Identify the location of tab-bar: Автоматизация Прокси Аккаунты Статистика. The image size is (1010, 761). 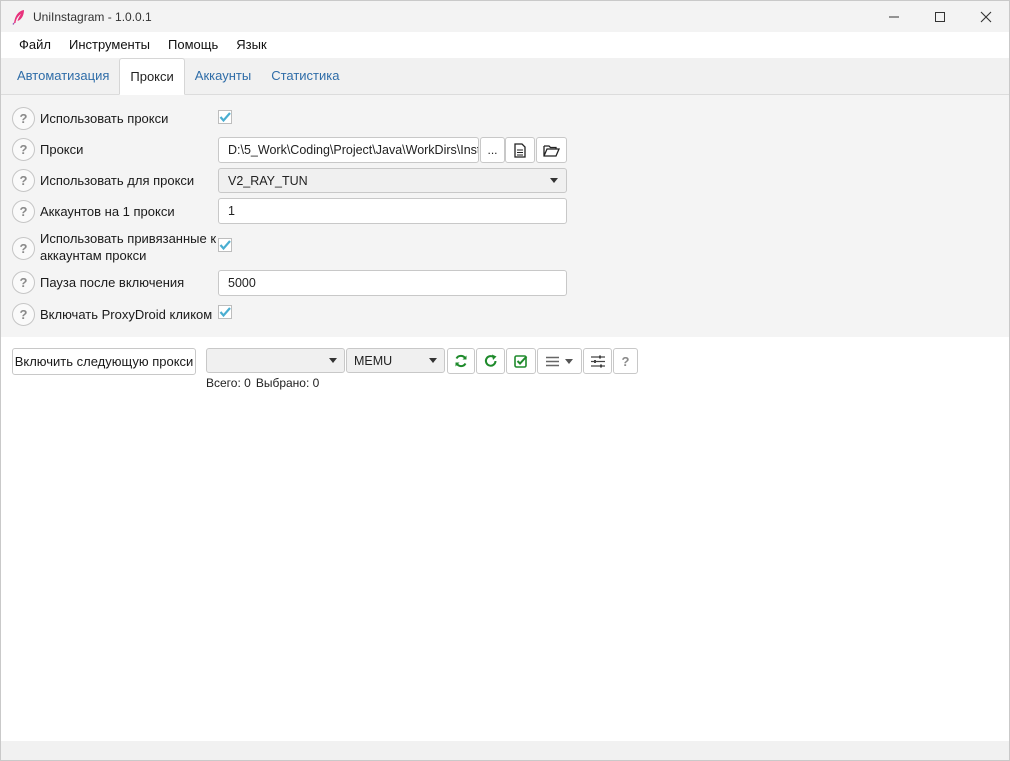
(505, 76).